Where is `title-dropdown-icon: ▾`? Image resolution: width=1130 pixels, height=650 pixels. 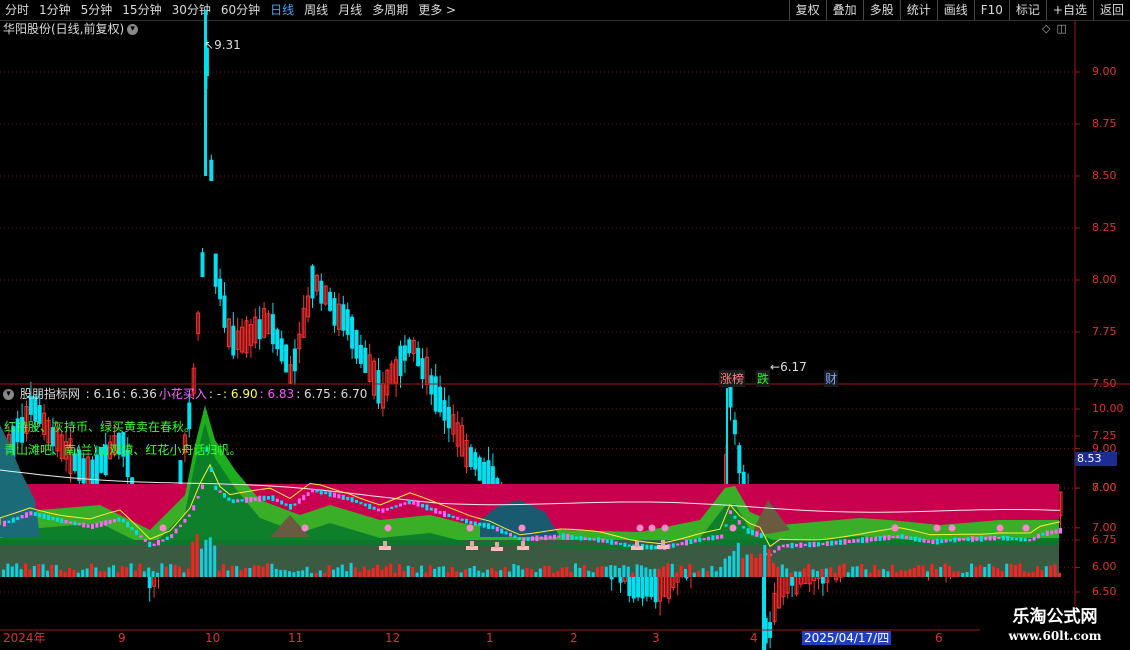
title-dropdown-icon: ▾ is located at coordinates (133, 29).